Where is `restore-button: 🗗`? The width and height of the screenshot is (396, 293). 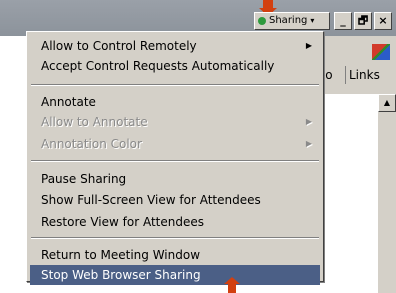
restore-button: 🗗 is located at coordinates (363, 21).